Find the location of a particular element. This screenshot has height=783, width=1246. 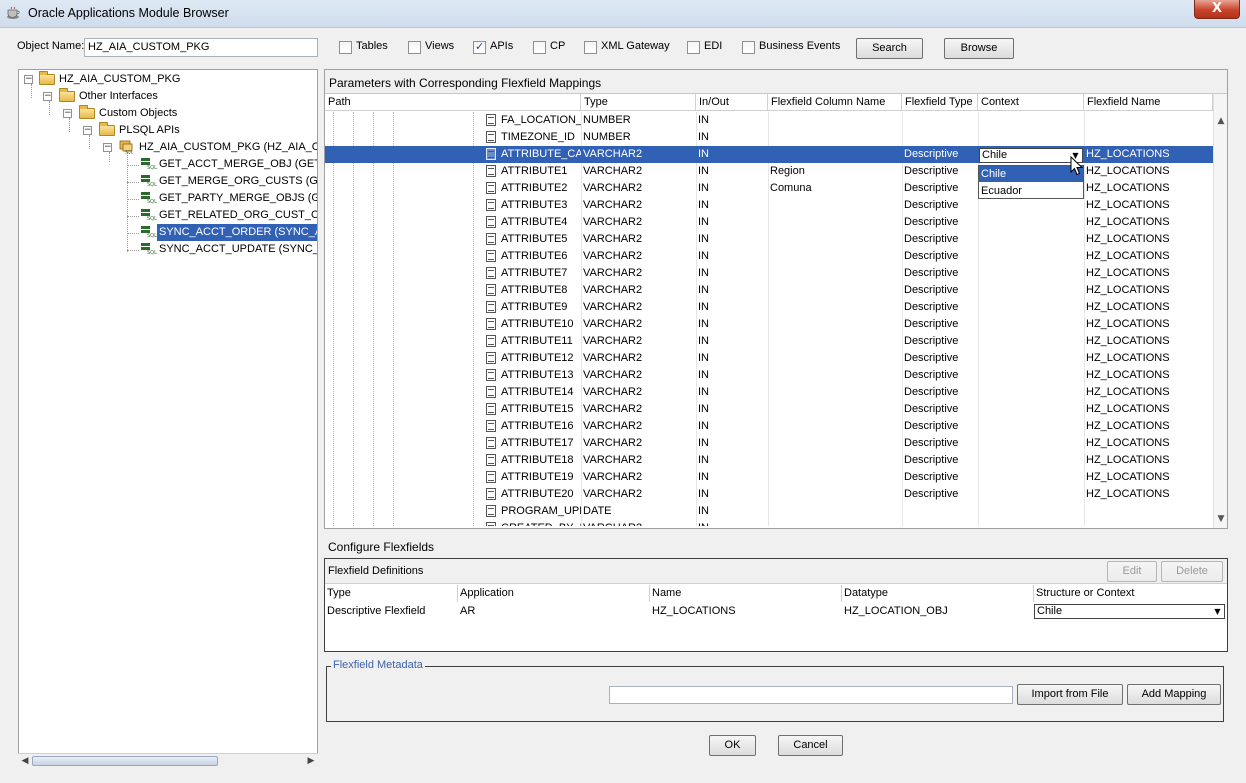

parameters-vertical-scrollbar: ▲ ▼ is located at coordinates (1220, 311).